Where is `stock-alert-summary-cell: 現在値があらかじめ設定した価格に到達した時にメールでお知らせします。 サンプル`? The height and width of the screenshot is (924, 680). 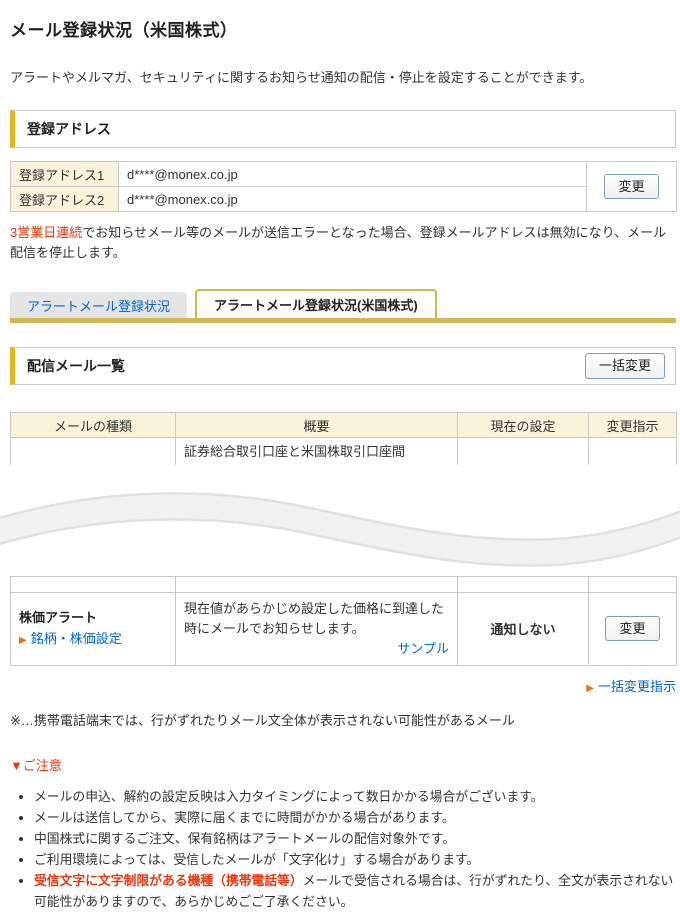
stock-alert-summary-cell: 現在値があらかじめ設定した価格に到達した時にメールでお知らせします。 サンプル is located at coordinates (316, 628).